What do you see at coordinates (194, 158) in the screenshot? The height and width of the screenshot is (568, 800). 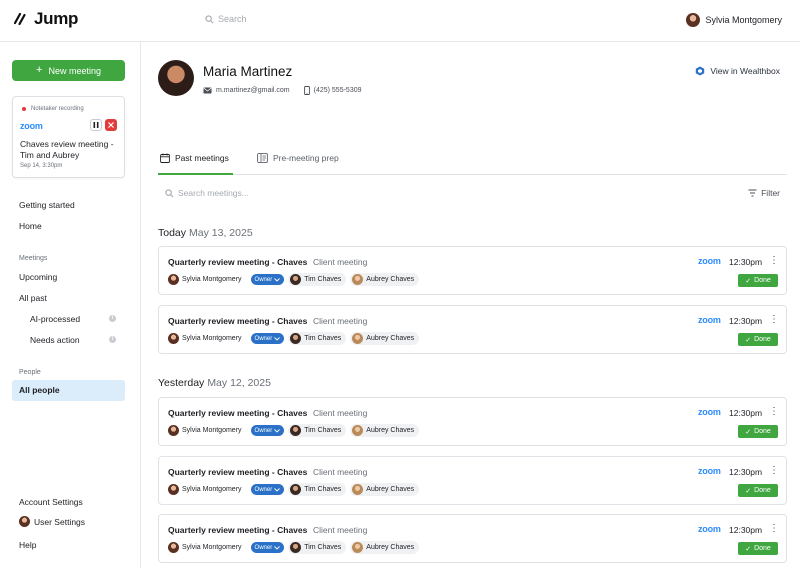 I see `tab-past-meetings: Past meetings` at bounding box center [194, 158].